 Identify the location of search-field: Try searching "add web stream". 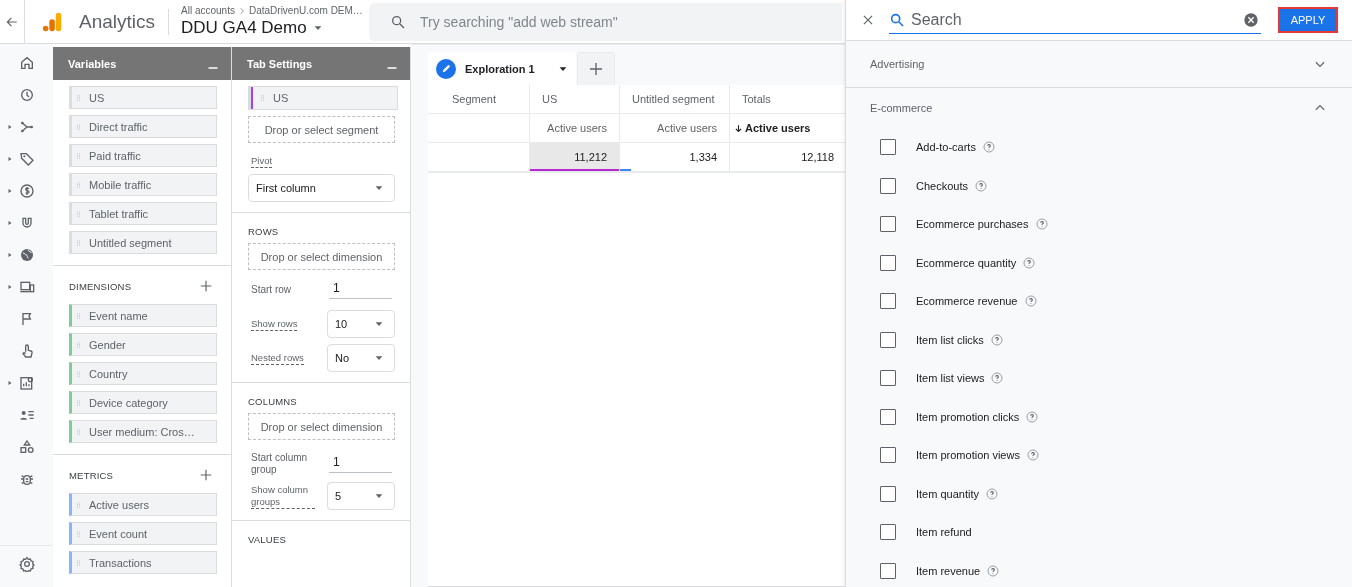
(620, 21).